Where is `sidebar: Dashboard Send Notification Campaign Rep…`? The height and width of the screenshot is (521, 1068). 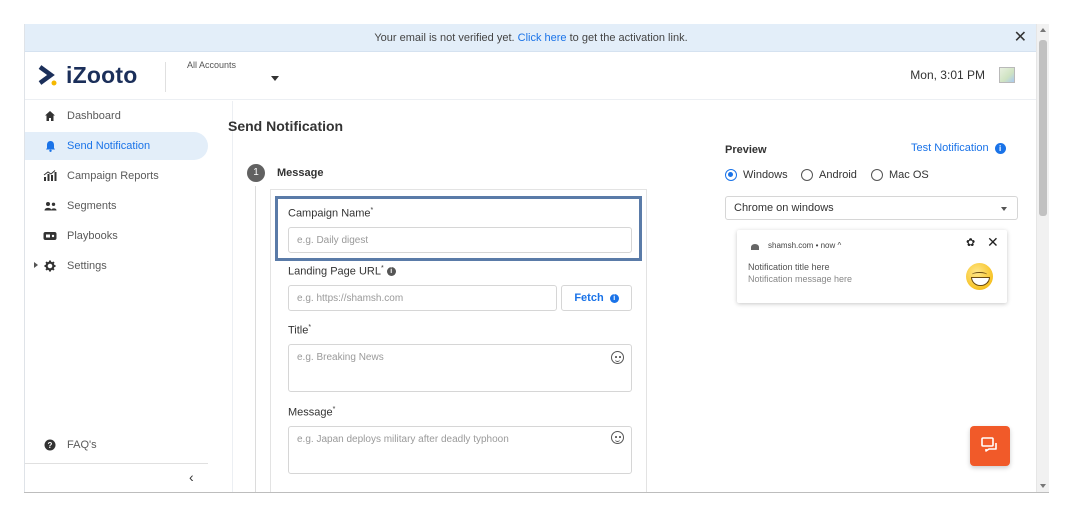 sidebar: Dashboard Send Notification Campaign Rep… is located at coordinates (129, 296).